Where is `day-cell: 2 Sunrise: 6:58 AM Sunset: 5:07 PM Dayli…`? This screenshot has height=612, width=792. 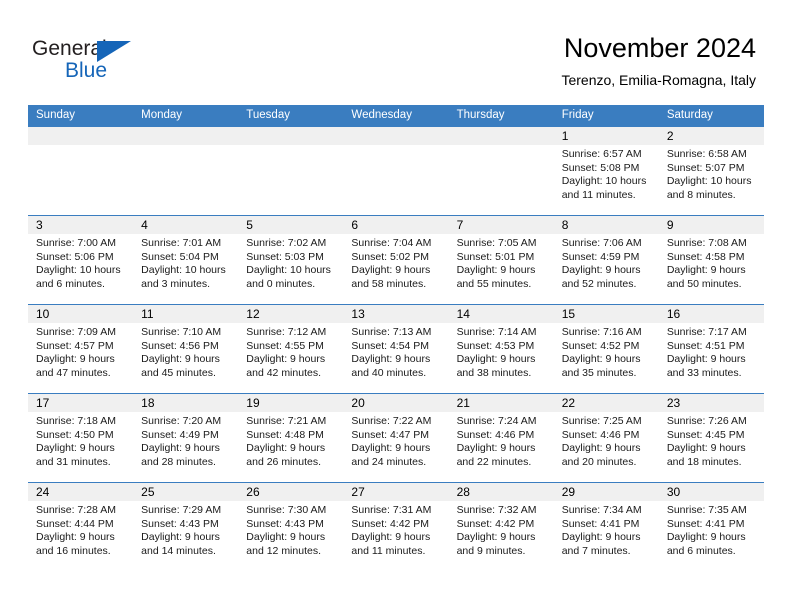
day-cell: 2 Sunrise: 6:58 AM Sunset: 5:07 PM Dayli… is located at coordinates (711, 171).